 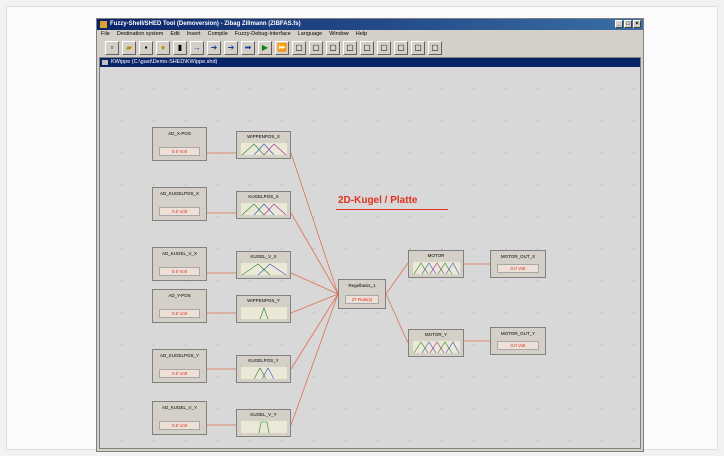 I want to click on fuzzy-set-block: KUGELPOS_X, so click(x=263, y=205).